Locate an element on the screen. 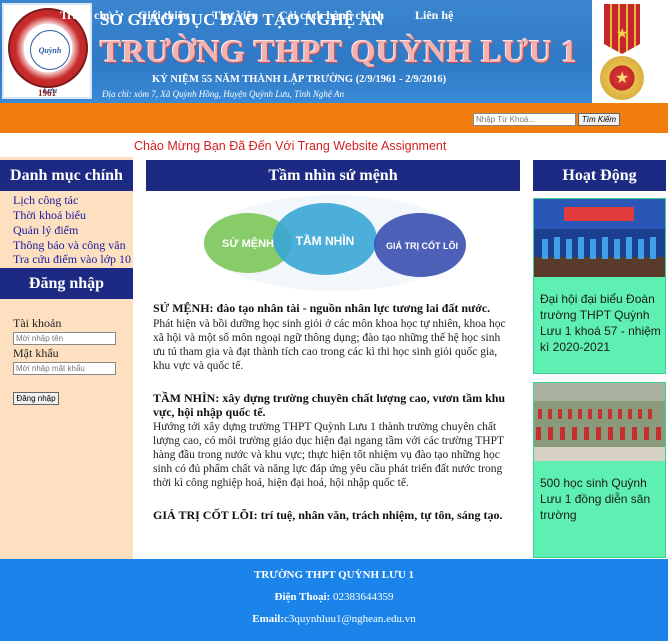  username-label: Tài khoản is located at coordinates (37, 323).